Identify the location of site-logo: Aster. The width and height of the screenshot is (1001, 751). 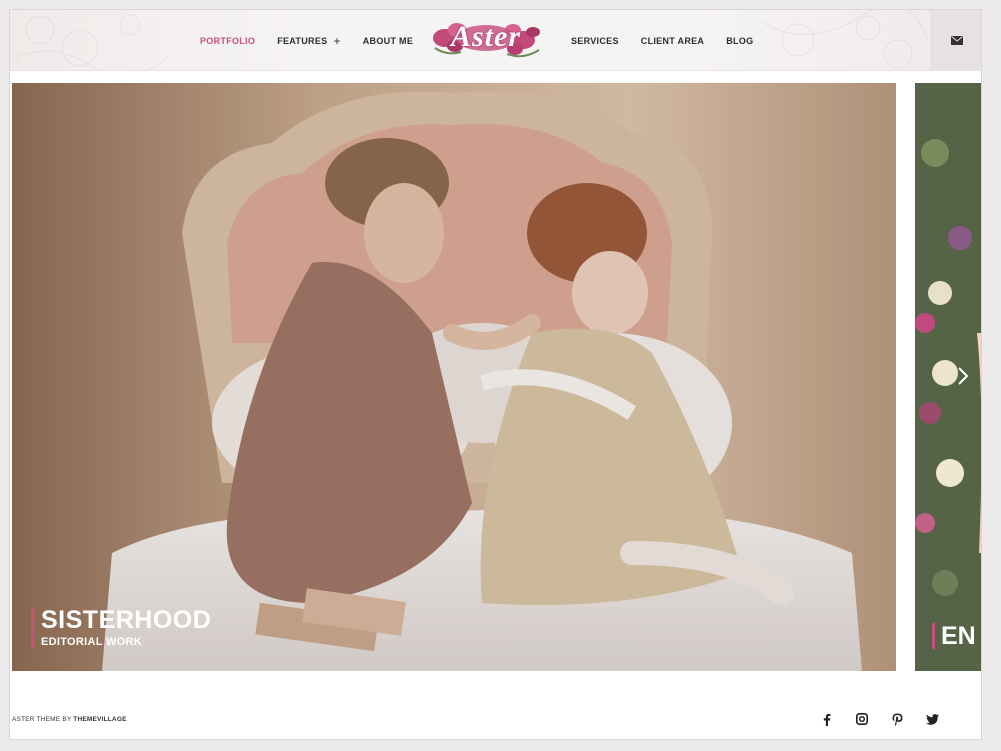
(486, 38).